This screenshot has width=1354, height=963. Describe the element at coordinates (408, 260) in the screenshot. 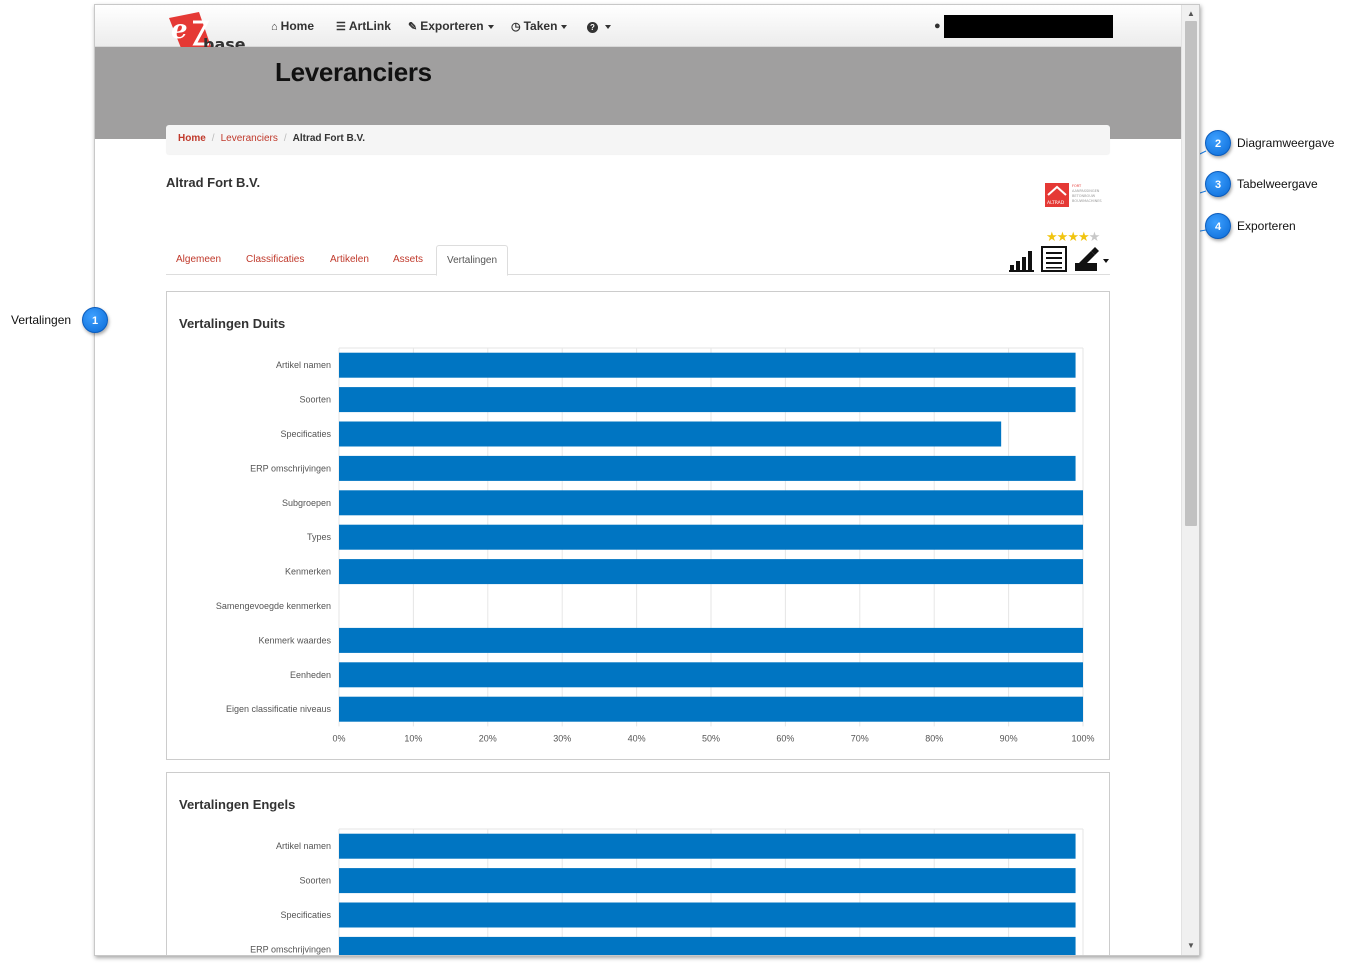

I see `tab-assets: Assets` at that location.